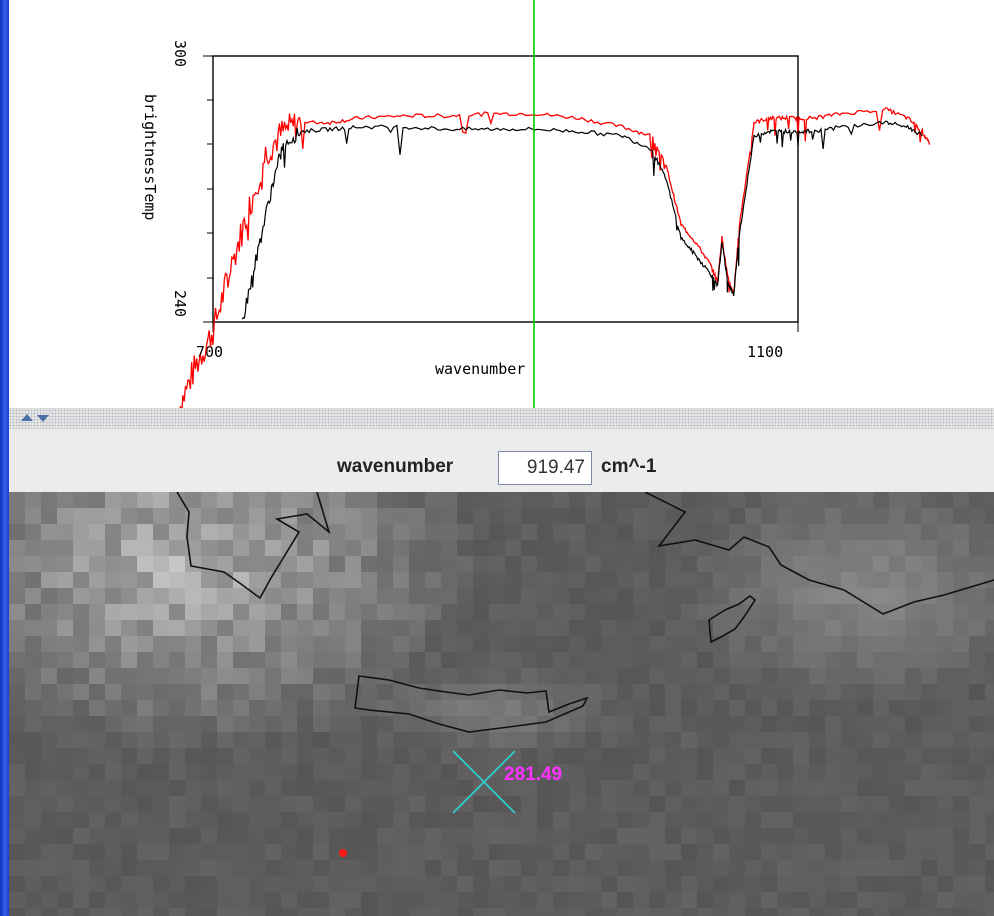 Image resolution: width=994 pixels, height=916 pixels. What do you see at coordinates (501, 418) in the screenshot?
I see `split-pane-divider` at bounding box center [501, 418].